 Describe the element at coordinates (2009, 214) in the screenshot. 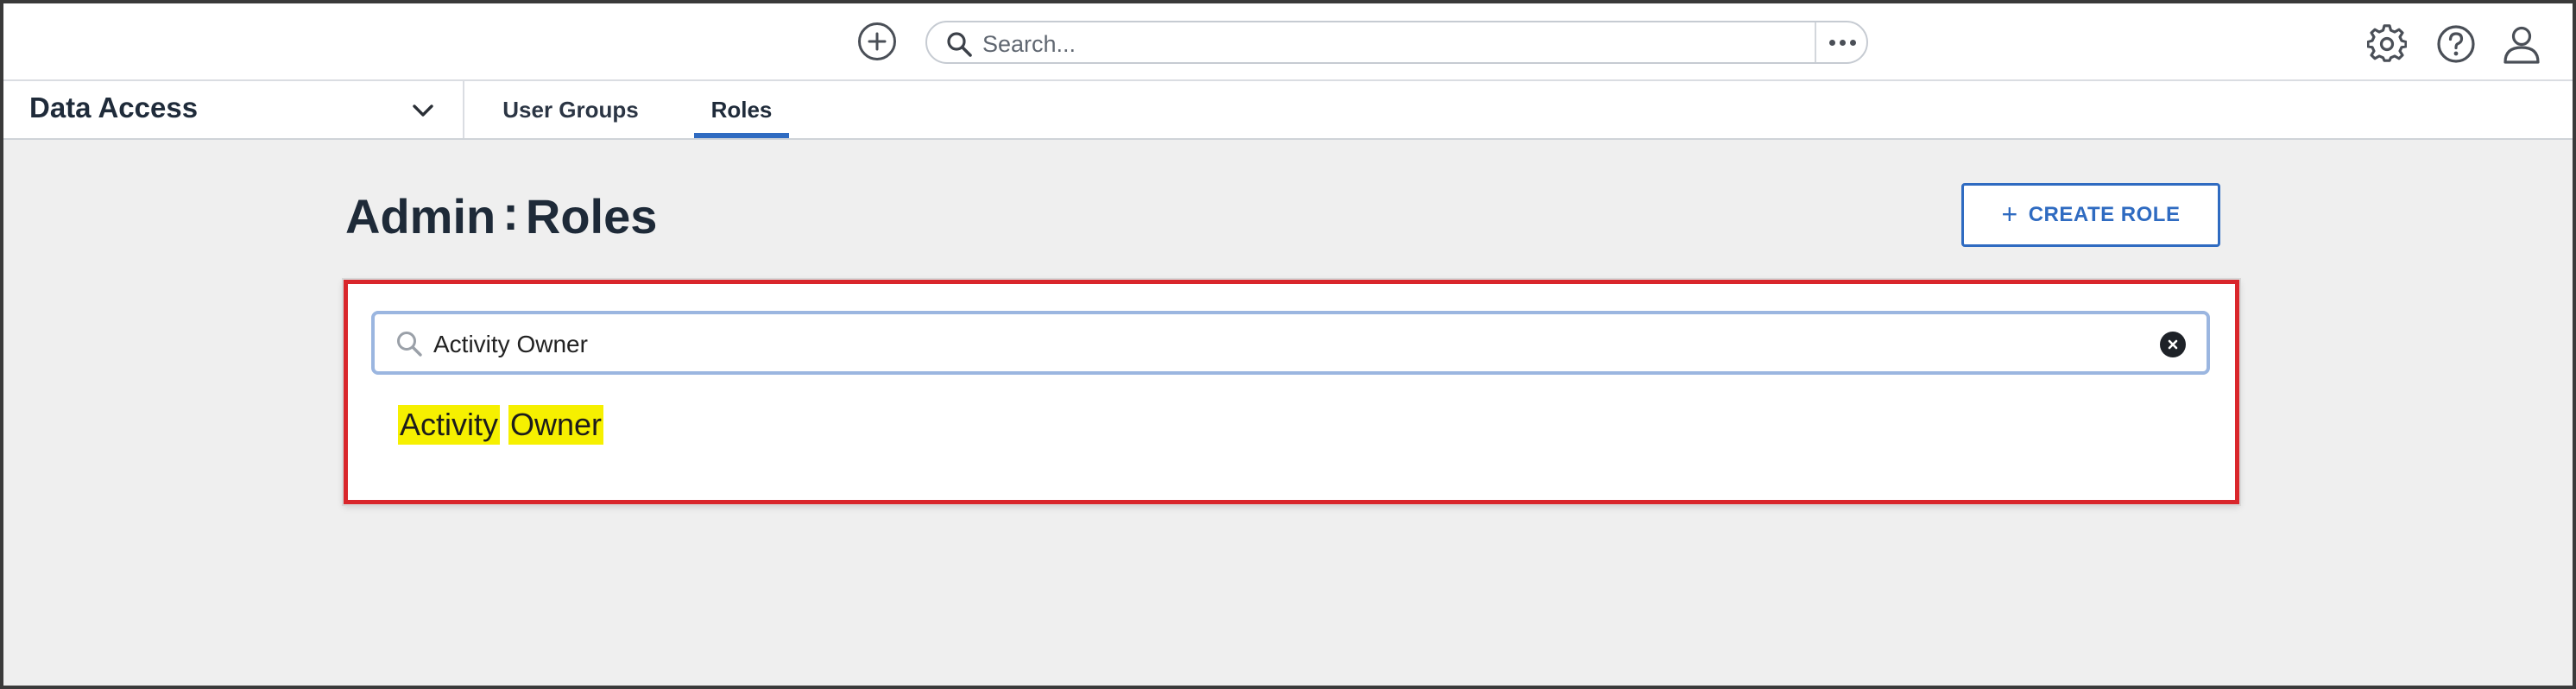

I see `plus-icon: +` at that location.